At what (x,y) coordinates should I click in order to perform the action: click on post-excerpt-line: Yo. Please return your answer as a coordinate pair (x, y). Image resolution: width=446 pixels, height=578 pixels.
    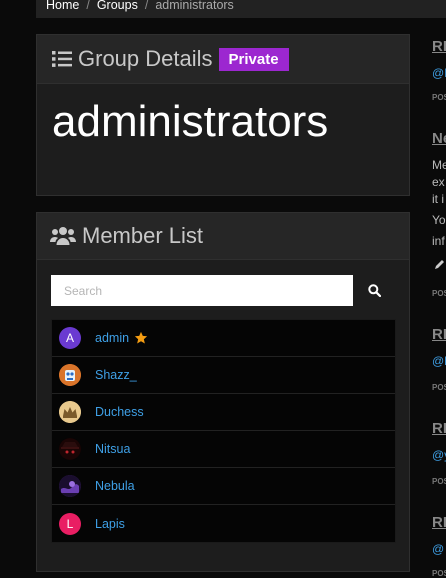
    Looking at the image, I should click on (439, 220).